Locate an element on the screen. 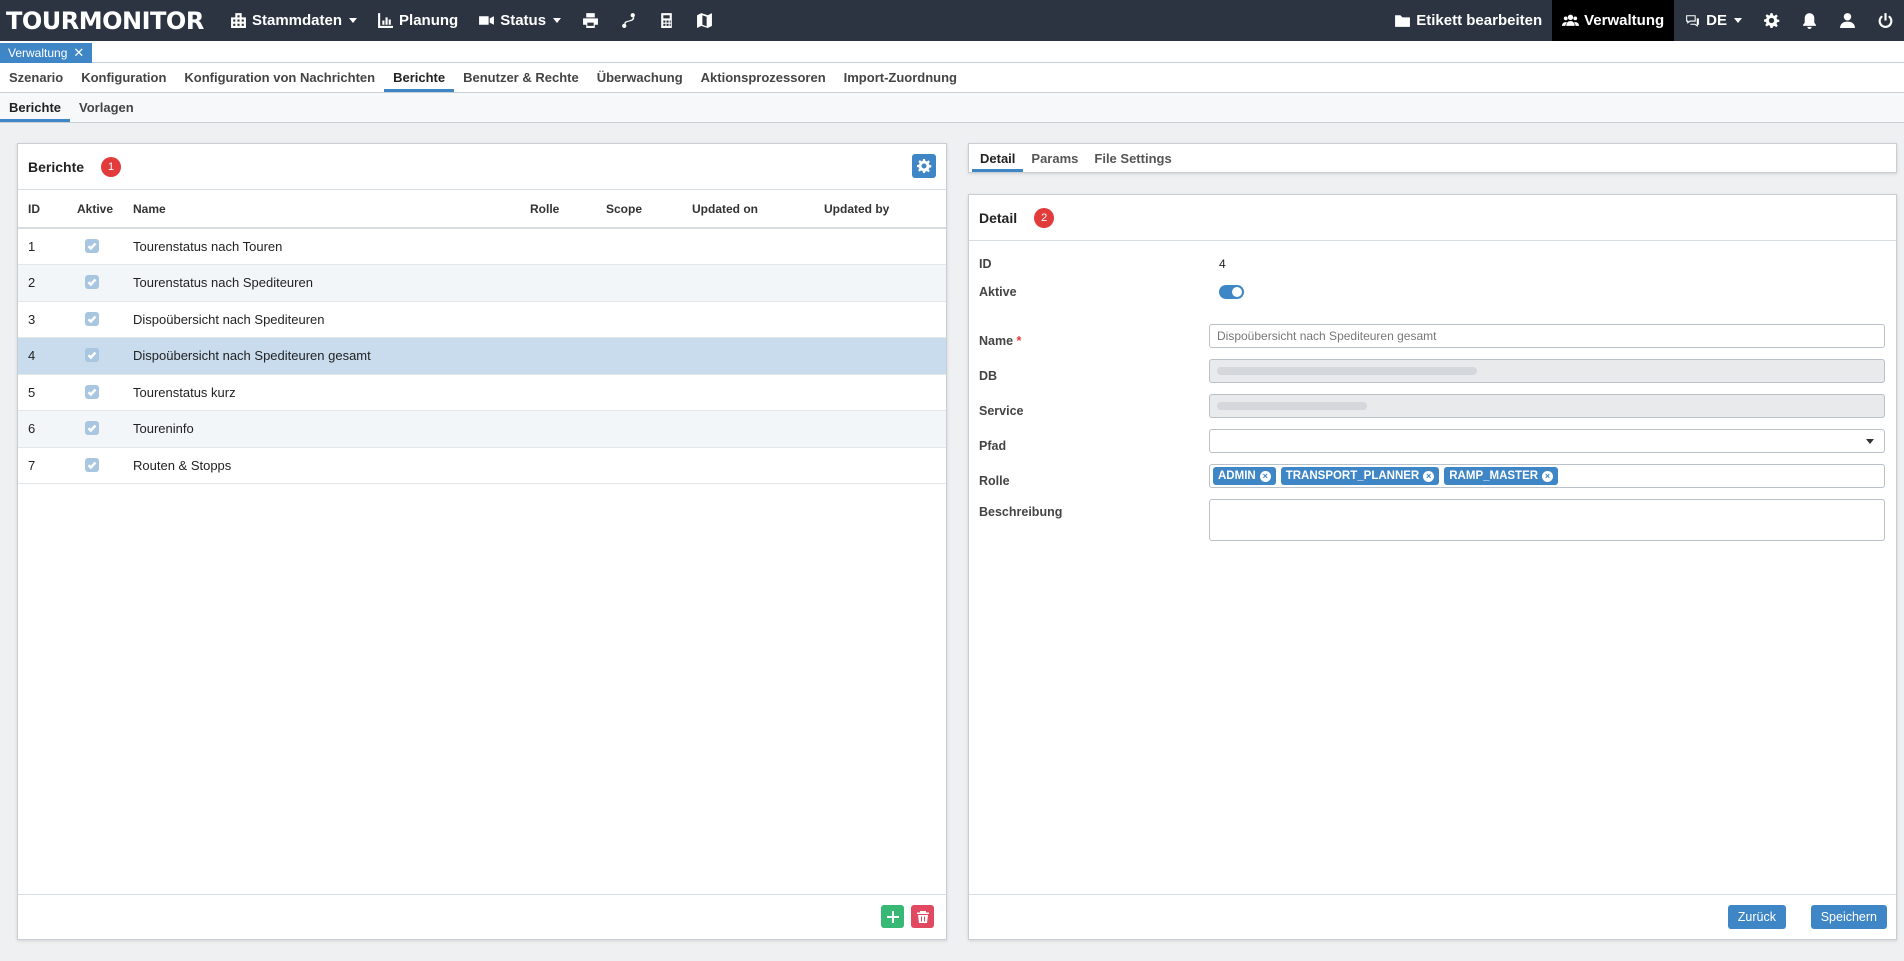 This screenshot has width=1904, height=961. menu-konfiguration-nachrichten: Konfiguration von Nachrichten is located at coordinates (279, 77).